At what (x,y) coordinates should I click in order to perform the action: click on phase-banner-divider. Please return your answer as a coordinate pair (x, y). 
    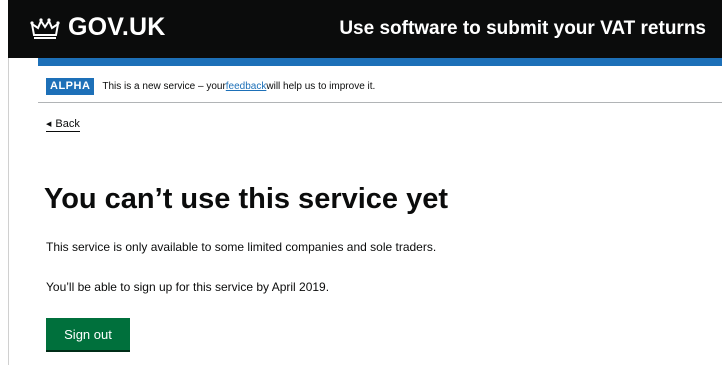
    Looking at the image, I should click on (380, 102).